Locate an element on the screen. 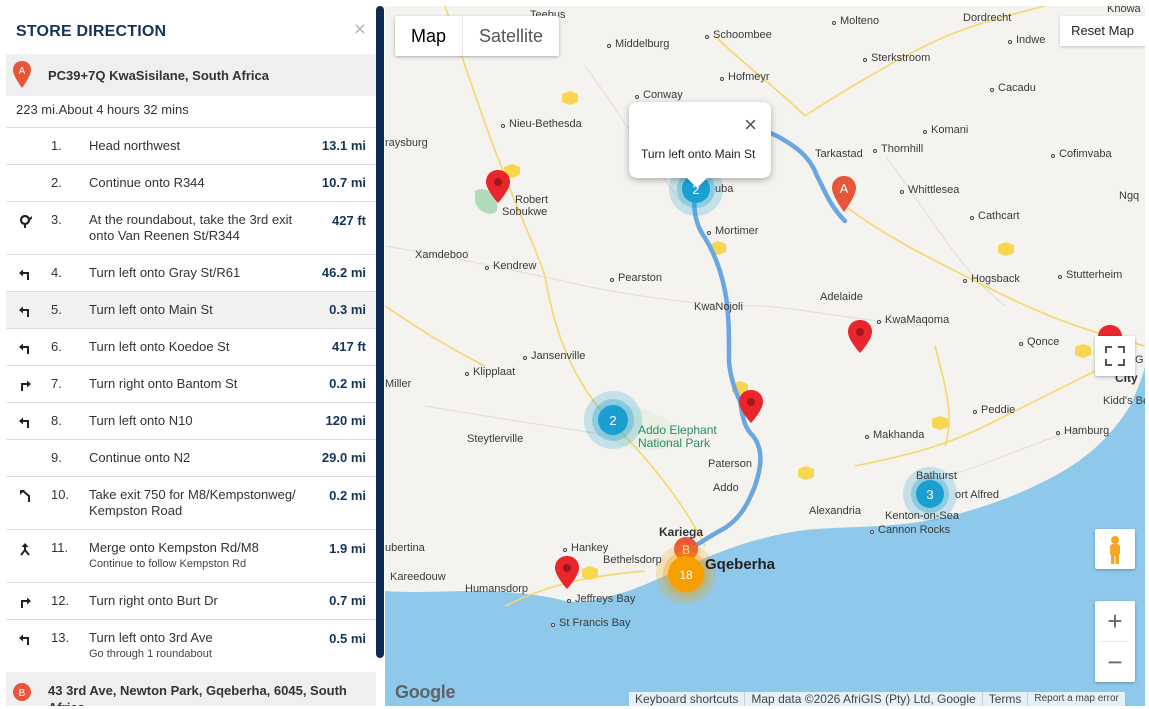  close-icon: × is located at coordinates (360, 29).